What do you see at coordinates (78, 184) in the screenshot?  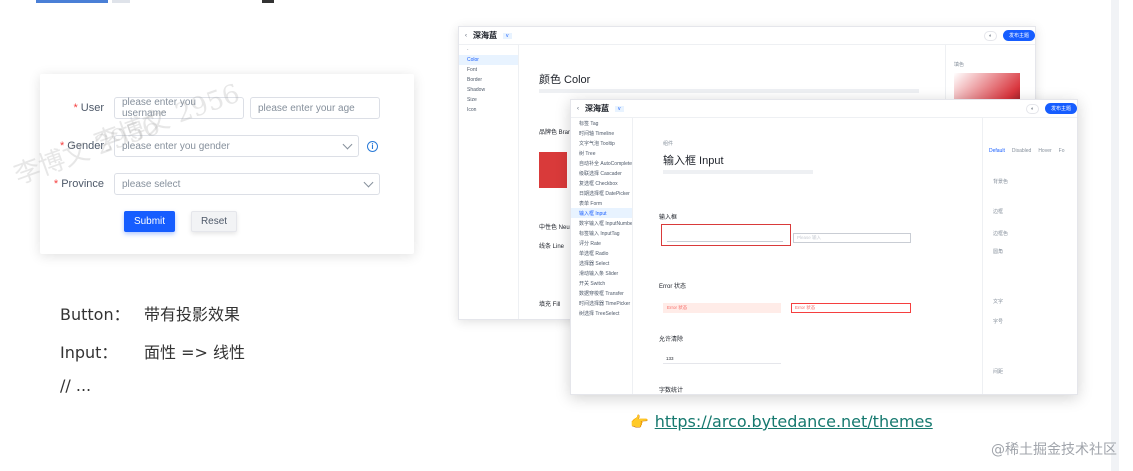 I see `province-label: * Province` at bounding box center [78, 184].